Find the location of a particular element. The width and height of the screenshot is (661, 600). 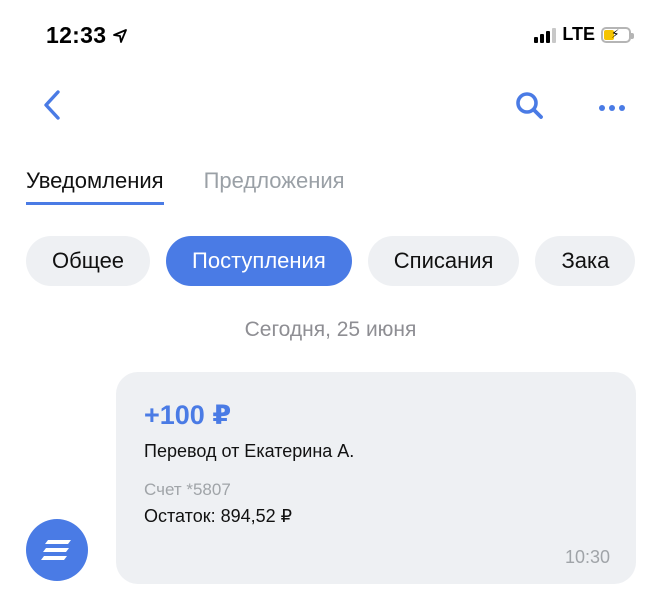

chevron-left-icon is located at coordinates (52, 105).